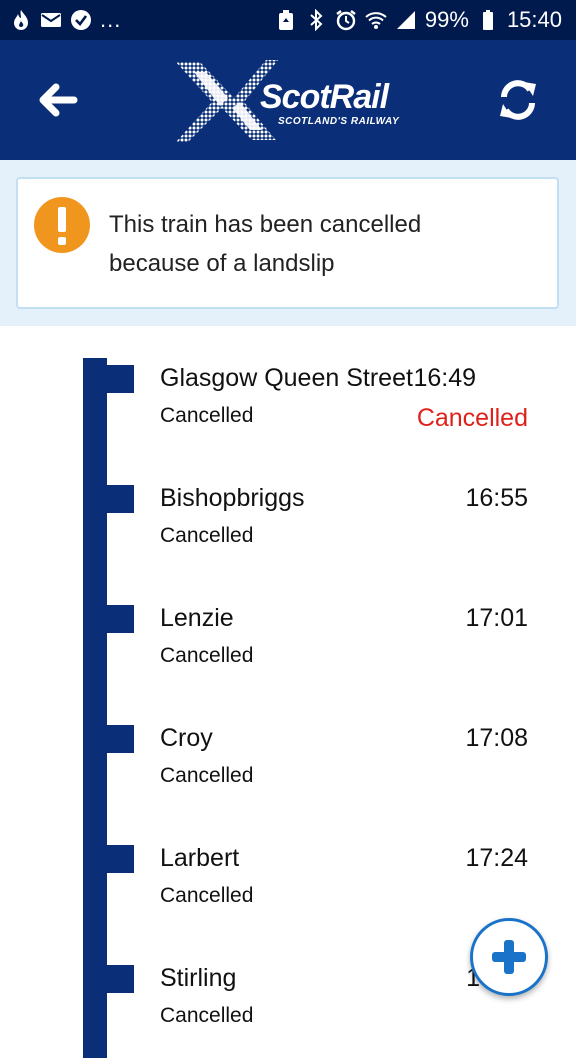 This screenshot has width=576, height=1058. Describe the element at coordinates (198, 978) in the screenshot. I see `stop-name: Stirling` at that location.